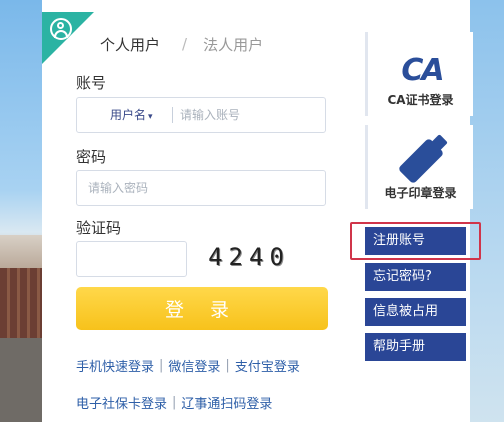  Describe the element at coordinates (226, 402) in the screenshot. I see `link-liaoshitong-scan-login: 辽事通扫码登录` at that location.